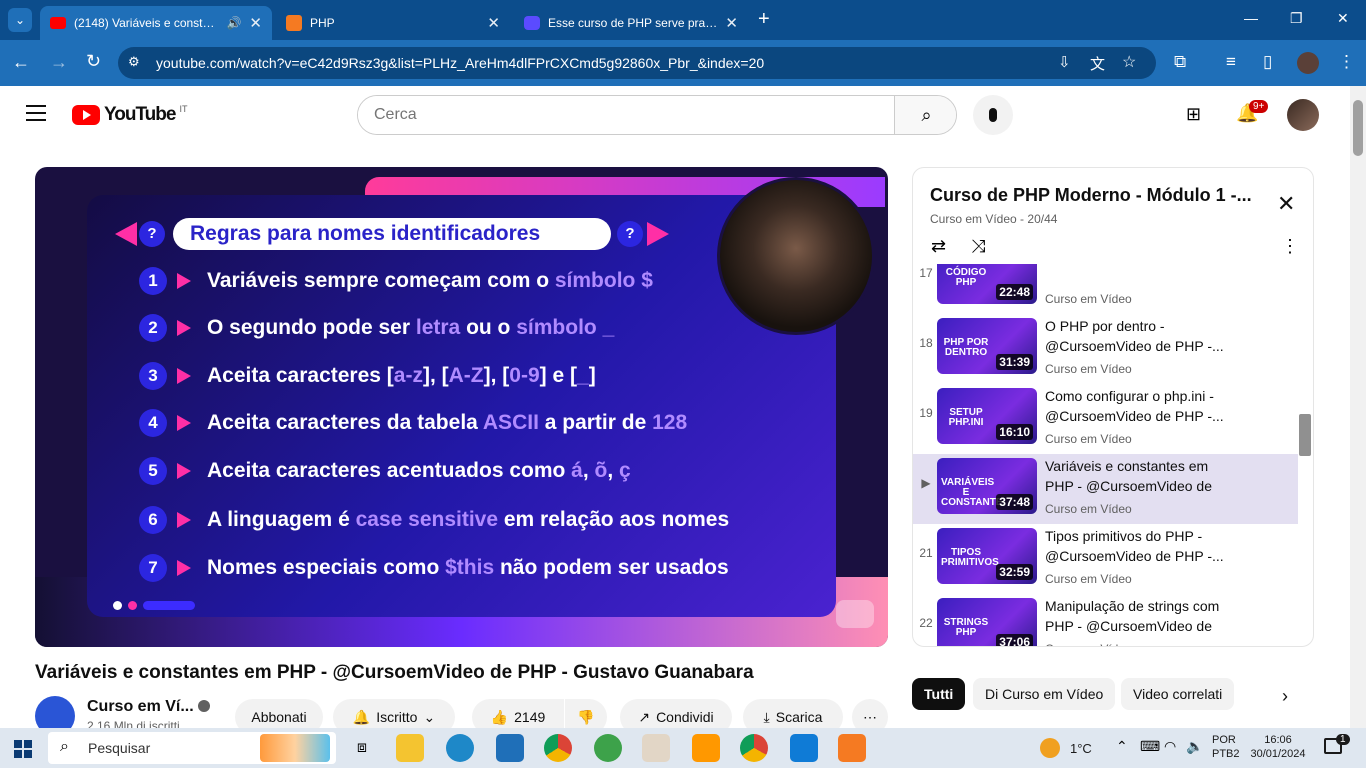  I want to click on bullet-arrow-icon, so click(184, 471).